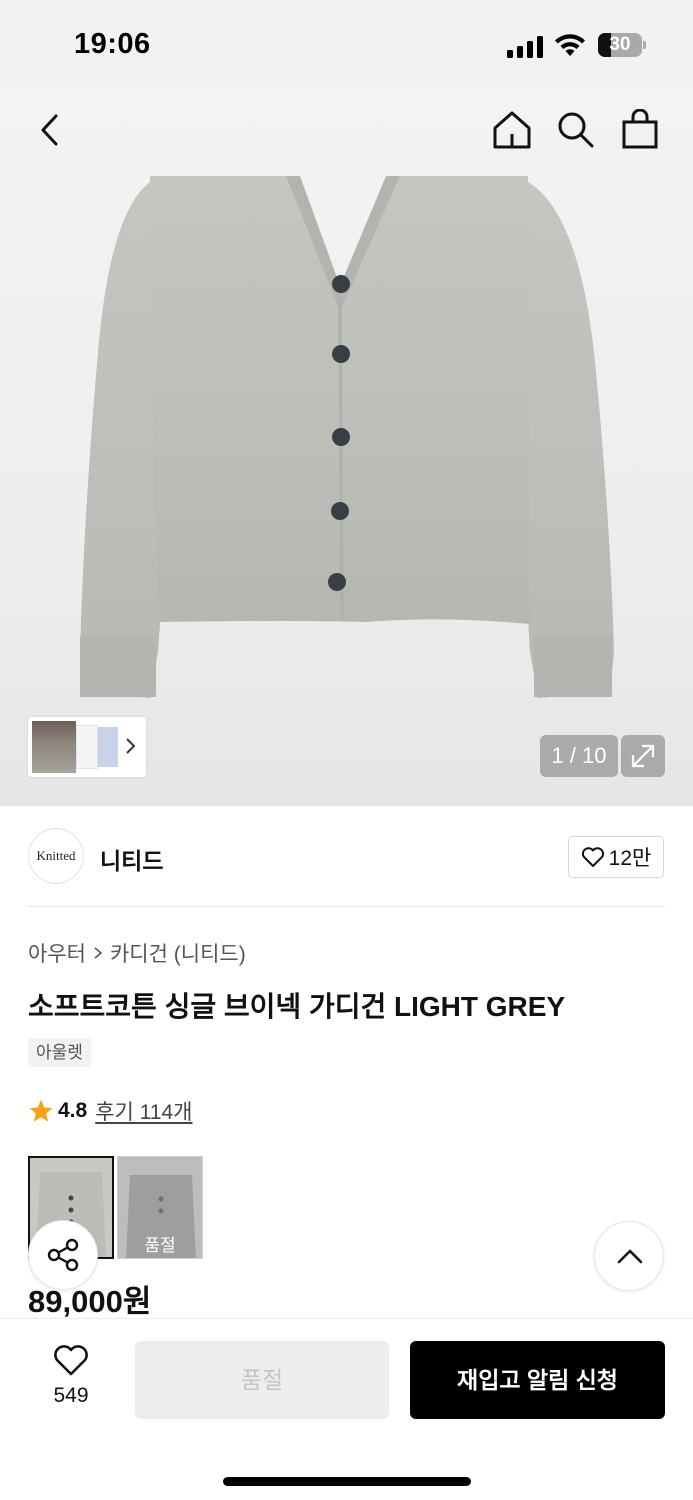 The width and height of the screenshot is (693, 1500). Describe the element at coordinates (570, 45) in the screenshot. I see `wifi-icon` at that location.